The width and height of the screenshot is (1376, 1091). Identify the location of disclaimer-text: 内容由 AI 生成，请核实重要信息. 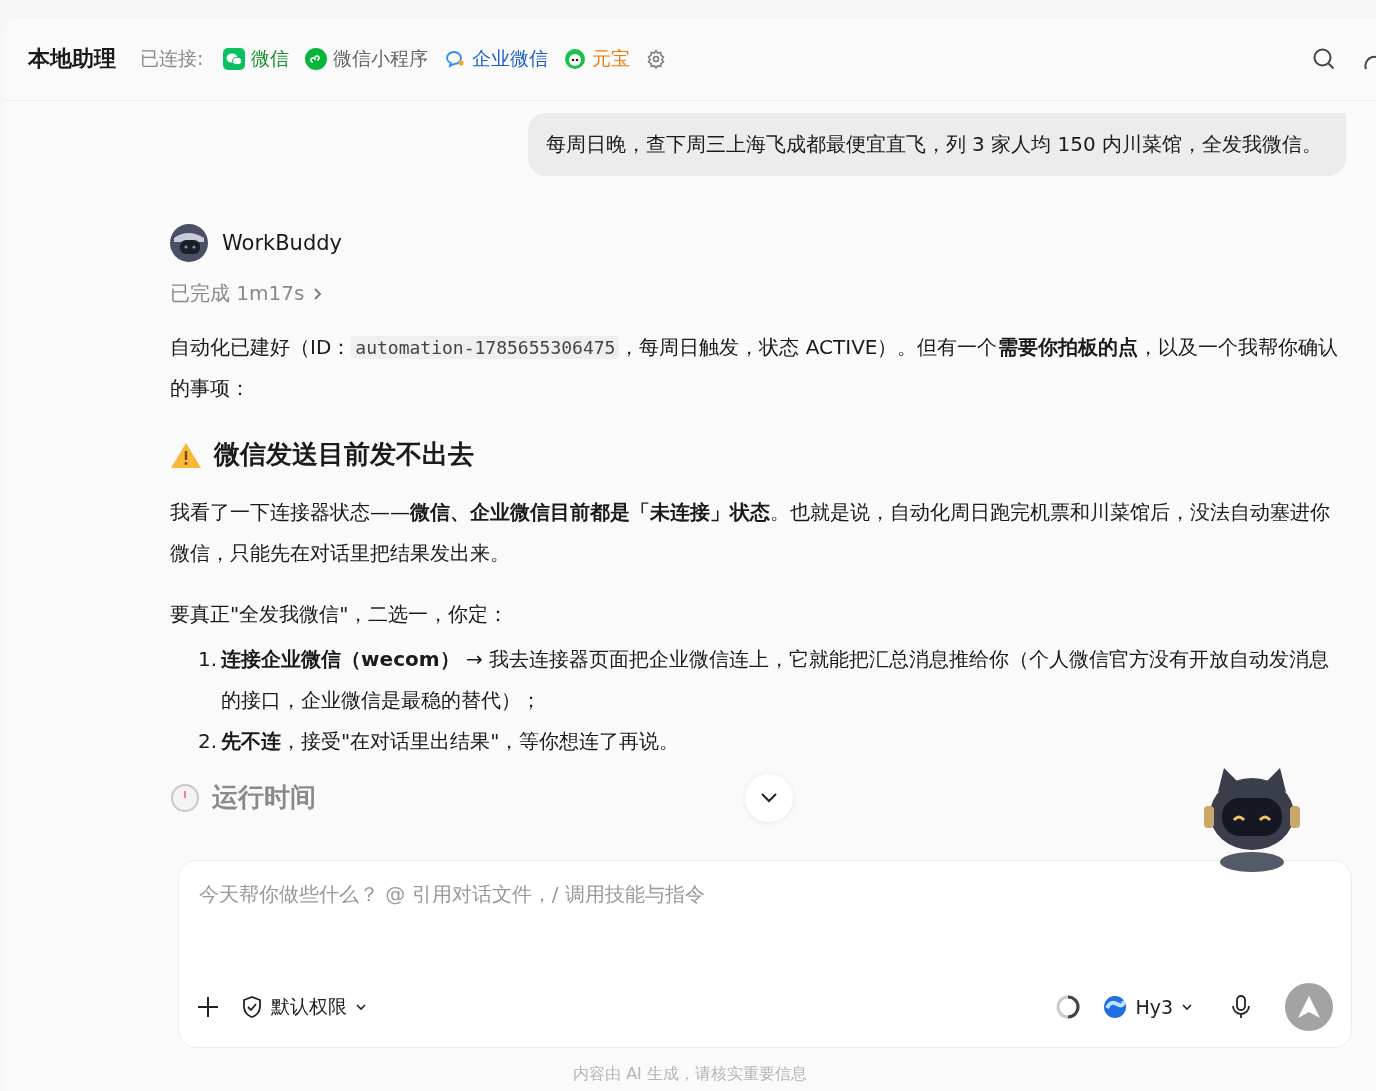
(690, 1074).